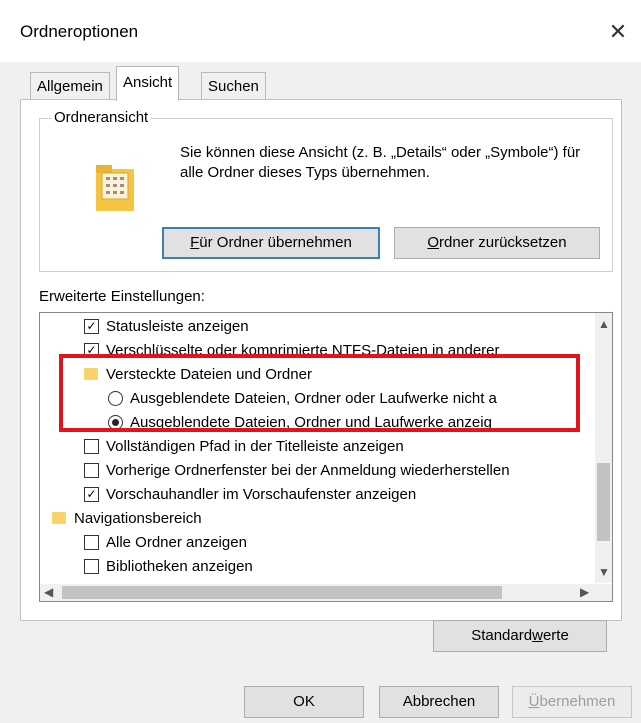 This screenshot has width=641, height=723. I want to click on button-text: erte, so click(555, 635).